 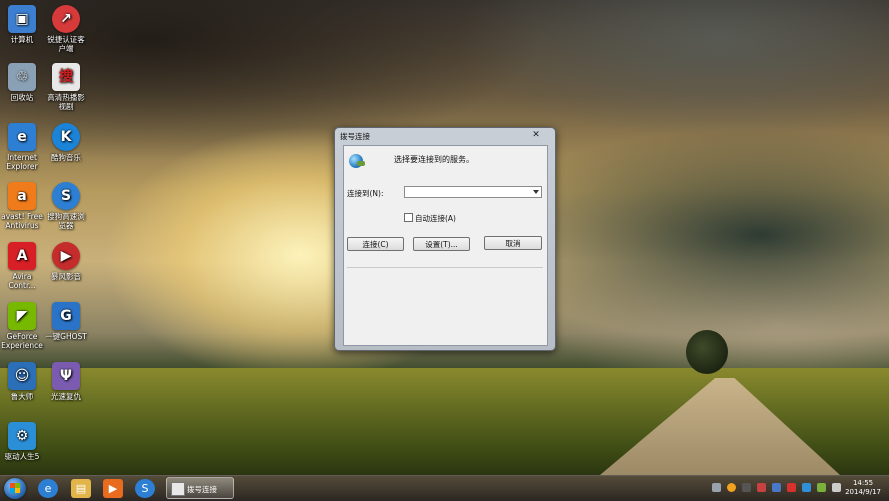 What do you see at coordinates (66, 221) in the screenshot?
I see `desktop-icon-label: 搜狗高速浏览器` at bounding box center [66, 221].